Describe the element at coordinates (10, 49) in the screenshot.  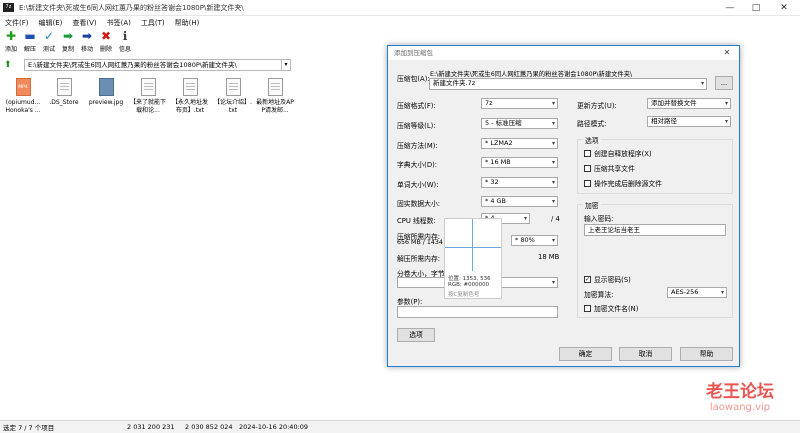
I see `toolbar-label: 添加` at that location.